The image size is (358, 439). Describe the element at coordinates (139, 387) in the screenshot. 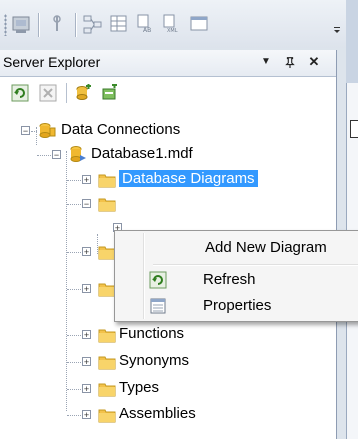

I see `tree-node-label: Types` at that location.